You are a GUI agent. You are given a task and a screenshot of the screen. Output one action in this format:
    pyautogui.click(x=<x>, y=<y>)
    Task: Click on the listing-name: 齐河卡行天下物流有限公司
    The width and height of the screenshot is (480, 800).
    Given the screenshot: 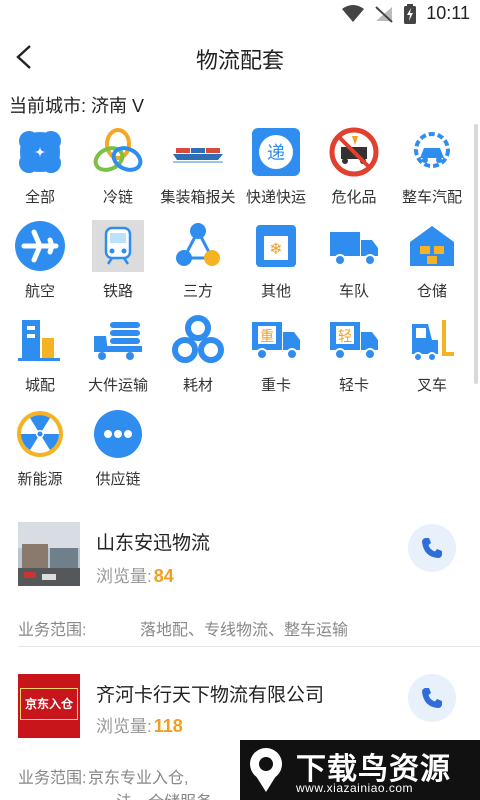 What is the action you would take?
    pyautogui.click(x=210, y=695)
    